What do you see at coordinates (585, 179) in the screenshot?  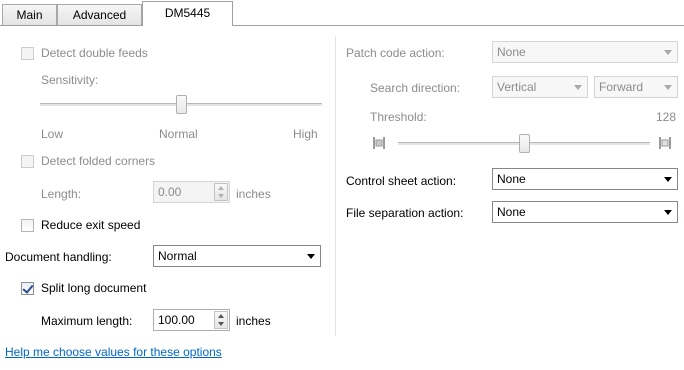 I see `control-sheet-action-select: None` at bounding box center [585, 179].